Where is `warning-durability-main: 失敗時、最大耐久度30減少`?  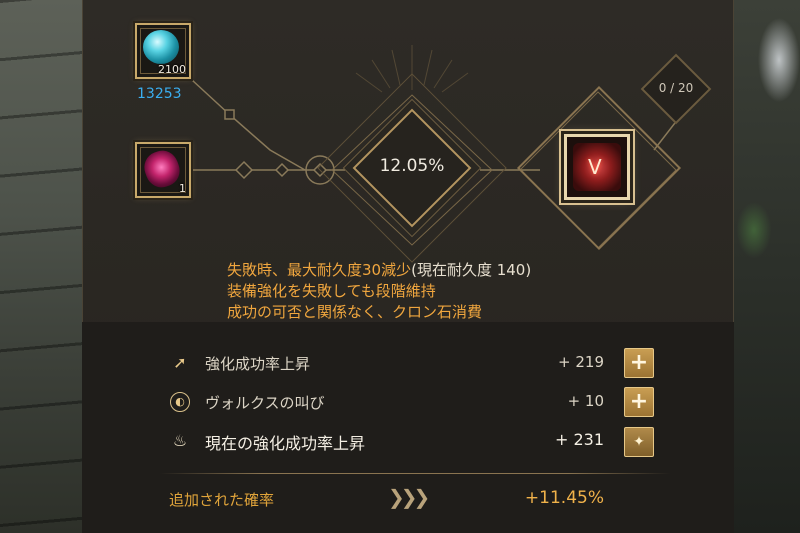
warning-durability-main: 失敗時、最大耐久度30減少 is located at coordinates (319, 270).